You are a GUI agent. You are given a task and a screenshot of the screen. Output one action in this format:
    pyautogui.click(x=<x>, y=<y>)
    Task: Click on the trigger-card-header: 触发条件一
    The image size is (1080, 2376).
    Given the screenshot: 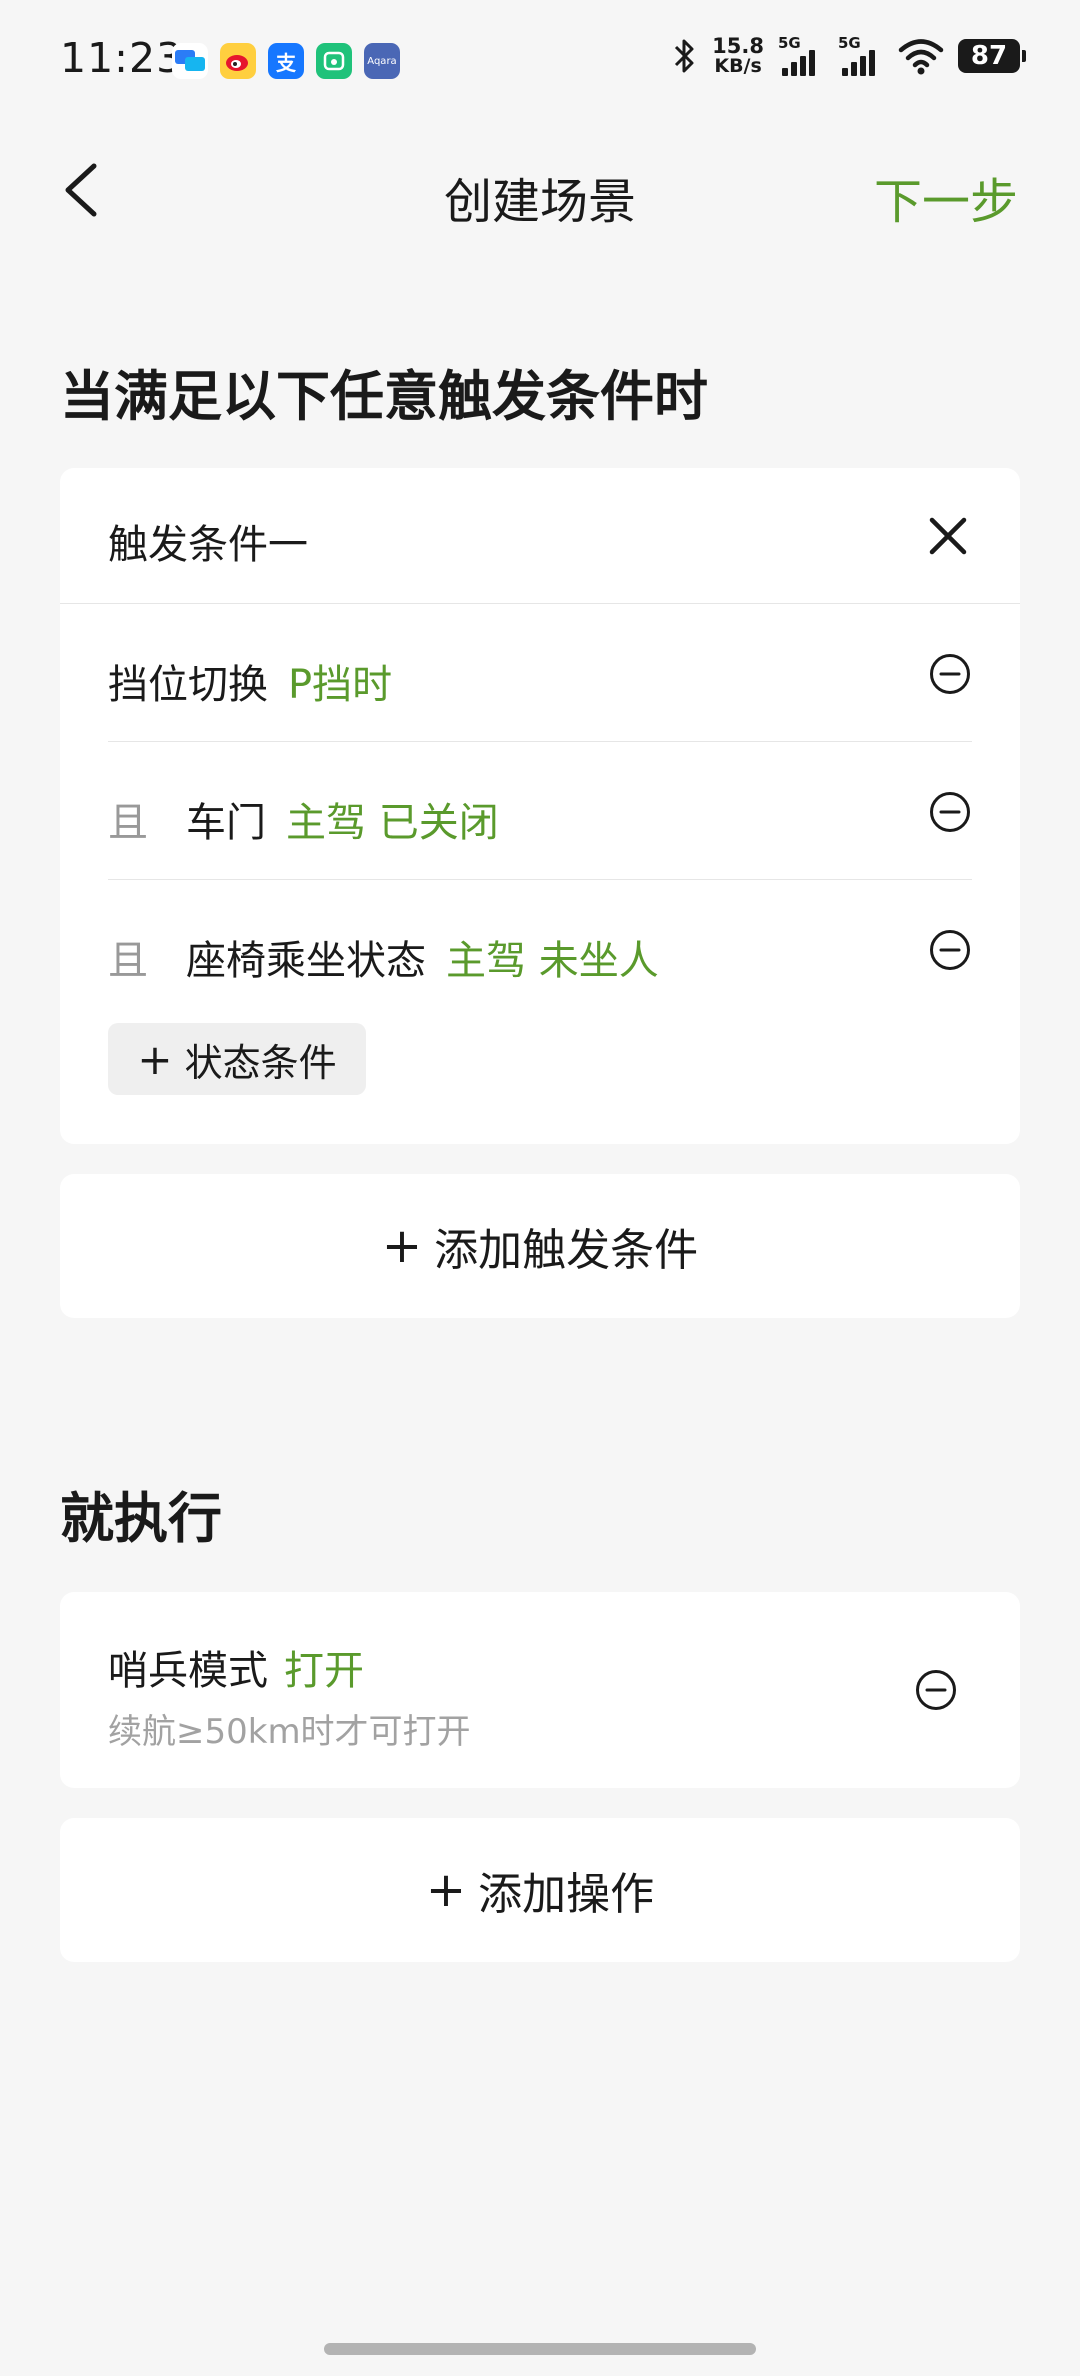 What is the action you would take?
    pyautogui.click(x=540, y=536)
    